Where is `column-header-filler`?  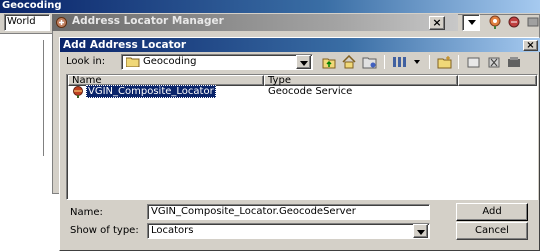
column-header-filler is located at coordinates (497, 80).